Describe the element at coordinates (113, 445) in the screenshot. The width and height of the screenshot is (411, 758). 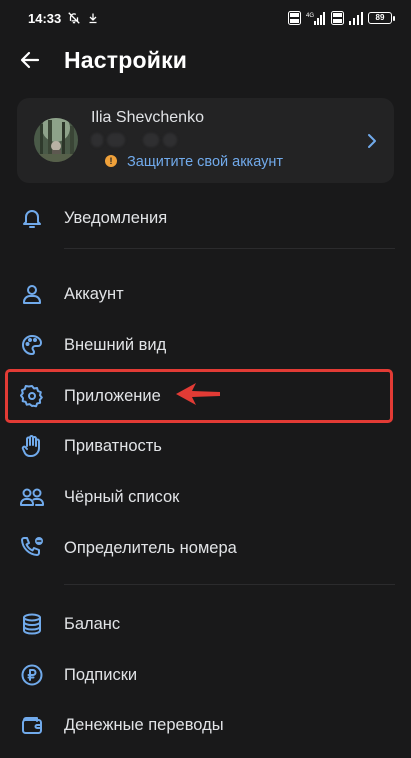
I see `menu-label-privacy: Приватность` at that location.